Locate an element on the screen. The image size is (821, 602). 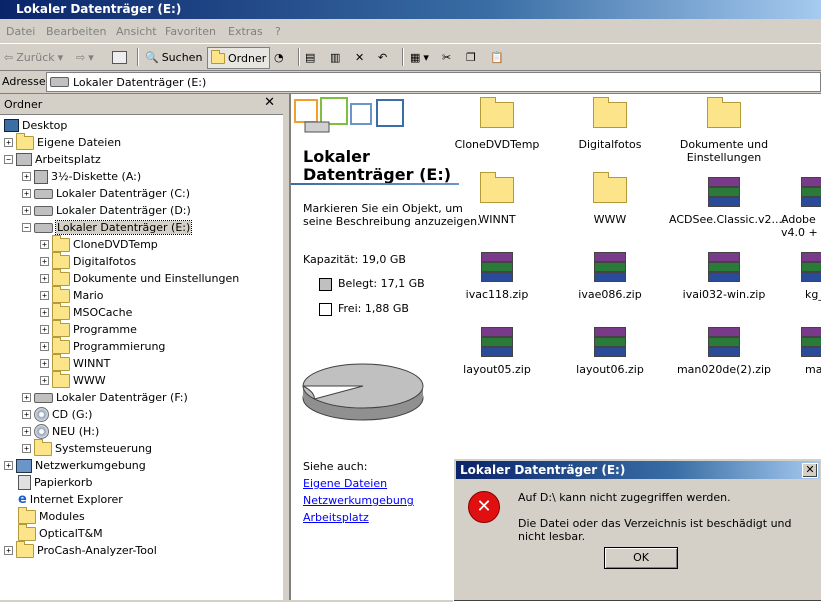
tree-item-netzwerkumgebung: + Netzwerkumgebung is located at coordinates (75, 465).